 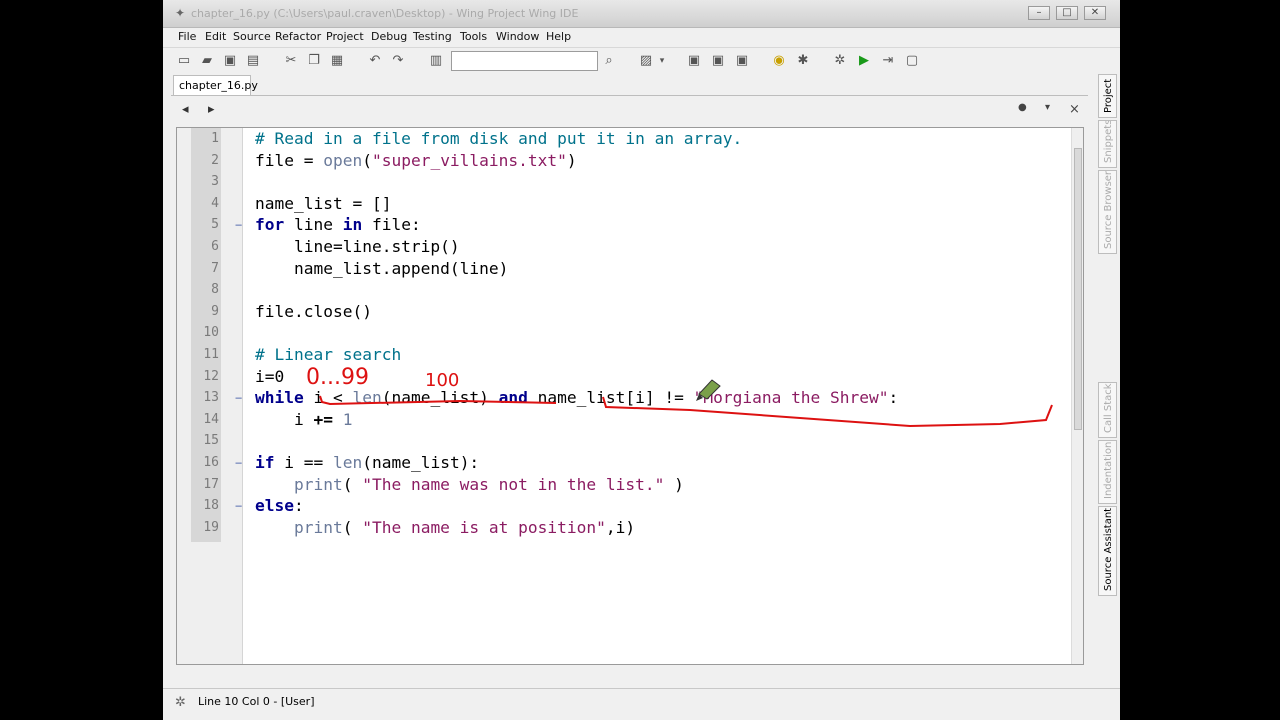 What do you see at coordinates (215, 268) in the screenshot?
I see `line-number: 7` at bounding box center [215, 268].